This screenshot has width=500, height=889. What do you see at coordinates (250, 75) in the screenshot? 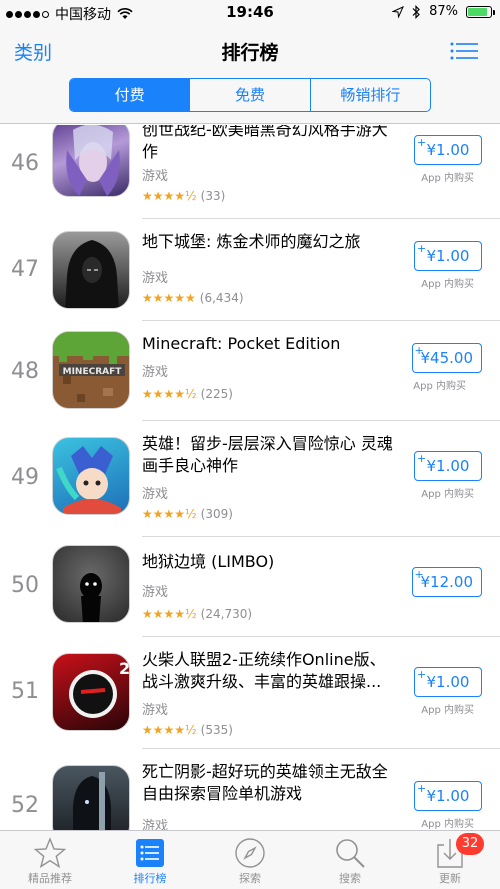
I see `navigation-bar: 类别 排行榜 付费 免费 畅销排行` at bounding box center [250, 75].